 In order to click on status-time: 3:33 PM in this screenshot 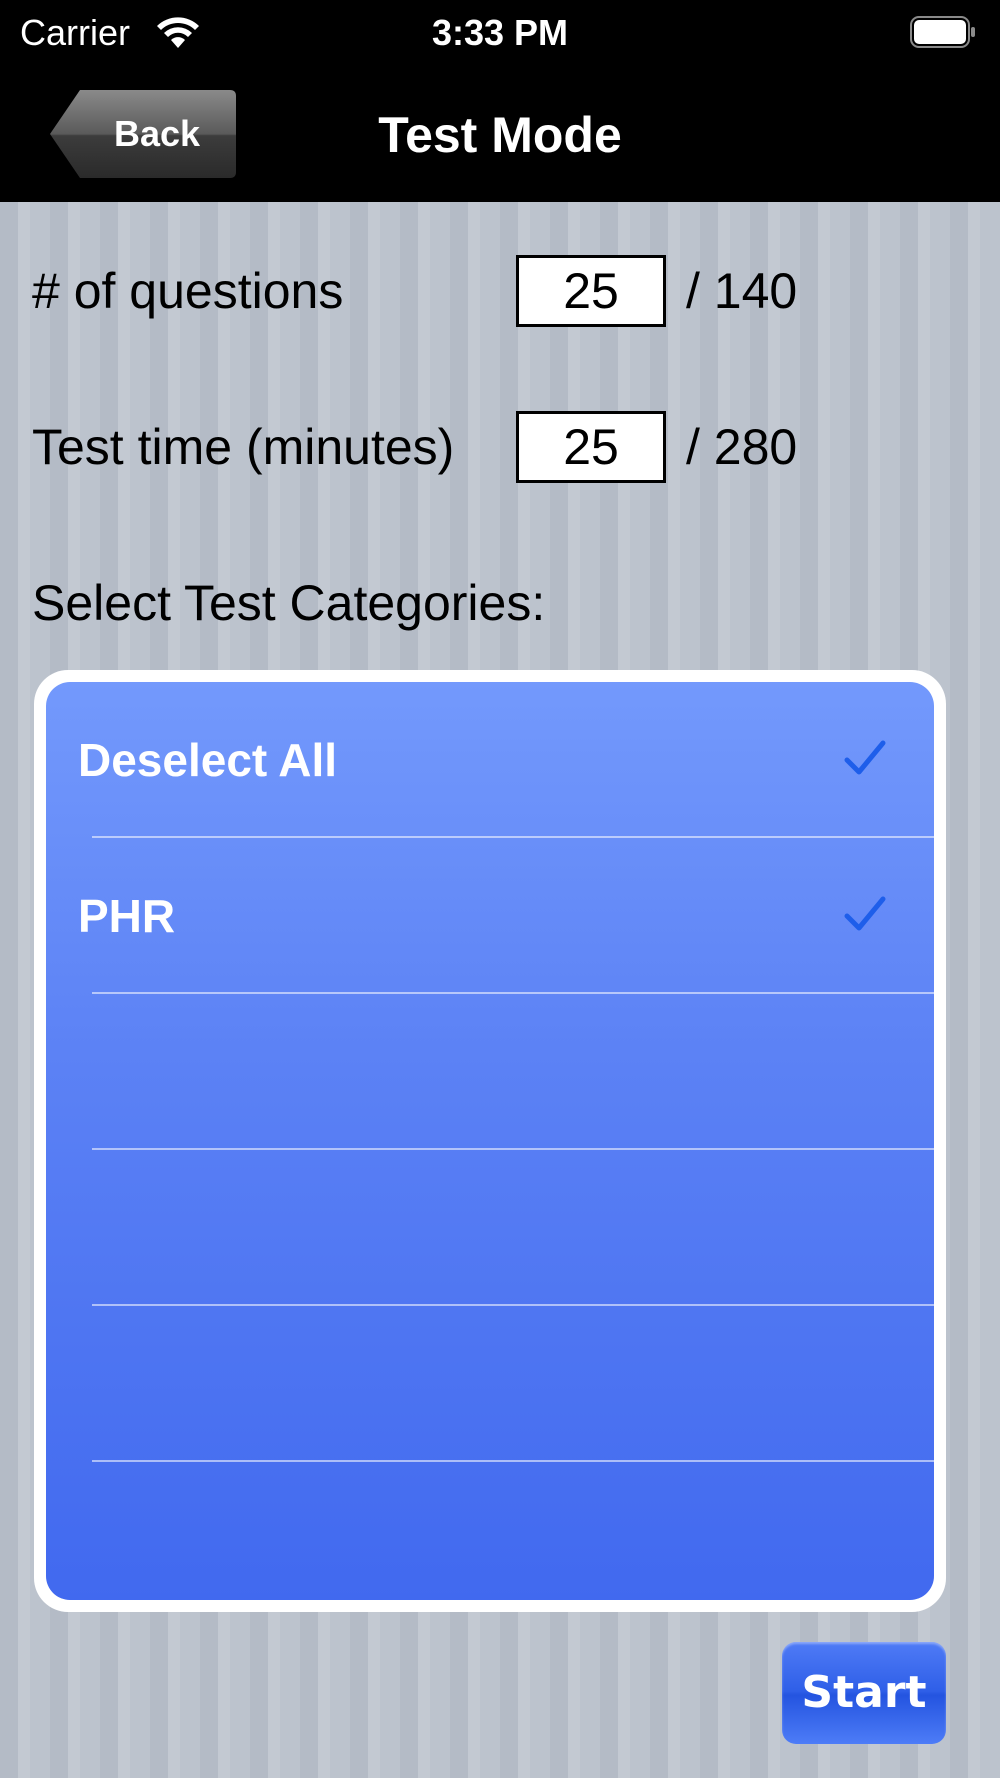, I will do `click(500, 32)`.